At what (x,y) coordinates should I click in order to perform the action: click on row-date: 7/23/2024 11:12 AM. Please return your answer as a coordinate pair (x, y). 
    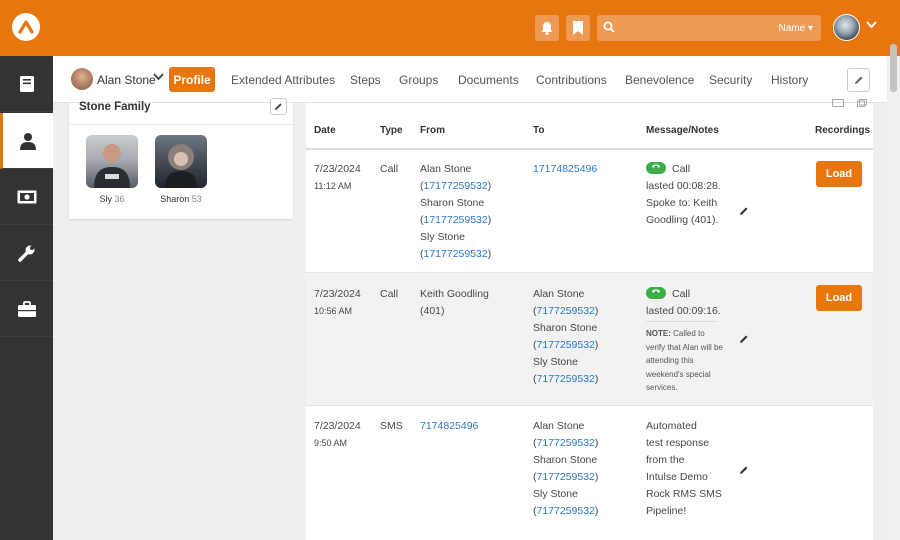
    Looking at the image, I should click on (337, 177).